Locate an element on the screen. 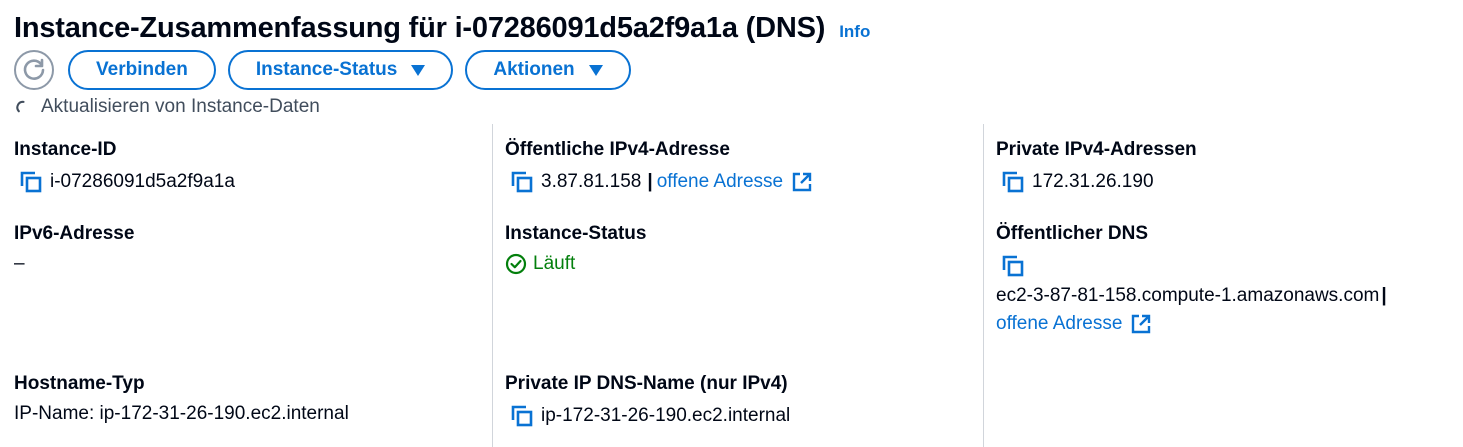 The height and width of the screenshot is (447, 1463). field-value-row: Läuft is located at coordinates (575, 264).